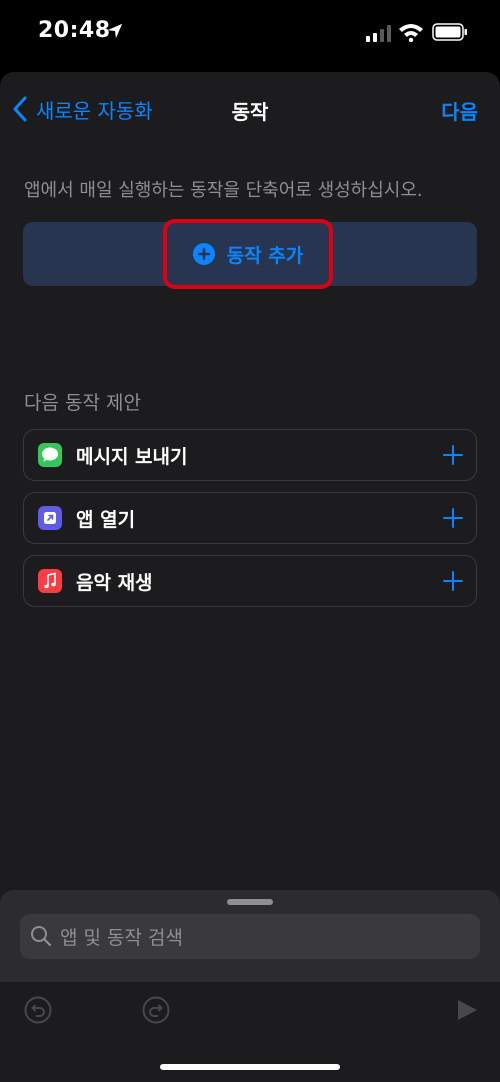 This screenshot has height=1082, width=500. I want to click on home-indicator, so click(250, 1067).